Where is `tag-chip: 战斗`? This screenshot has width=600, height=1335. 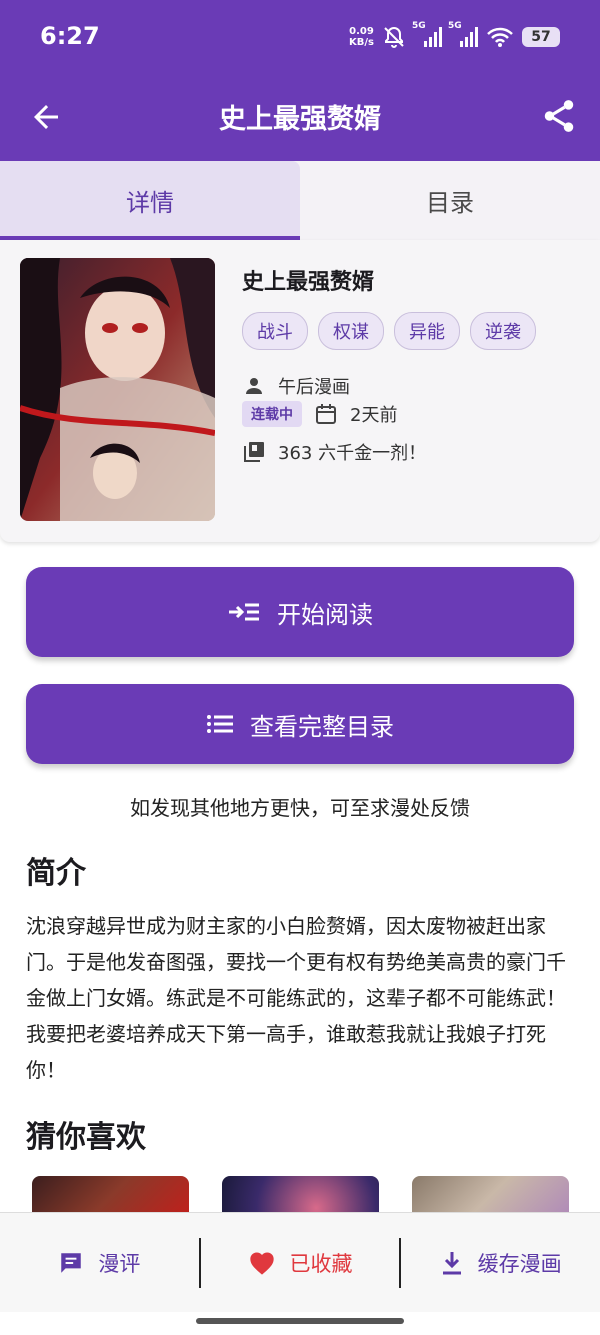
tag-chip: 战斗 is located at coordinates (275, 331).